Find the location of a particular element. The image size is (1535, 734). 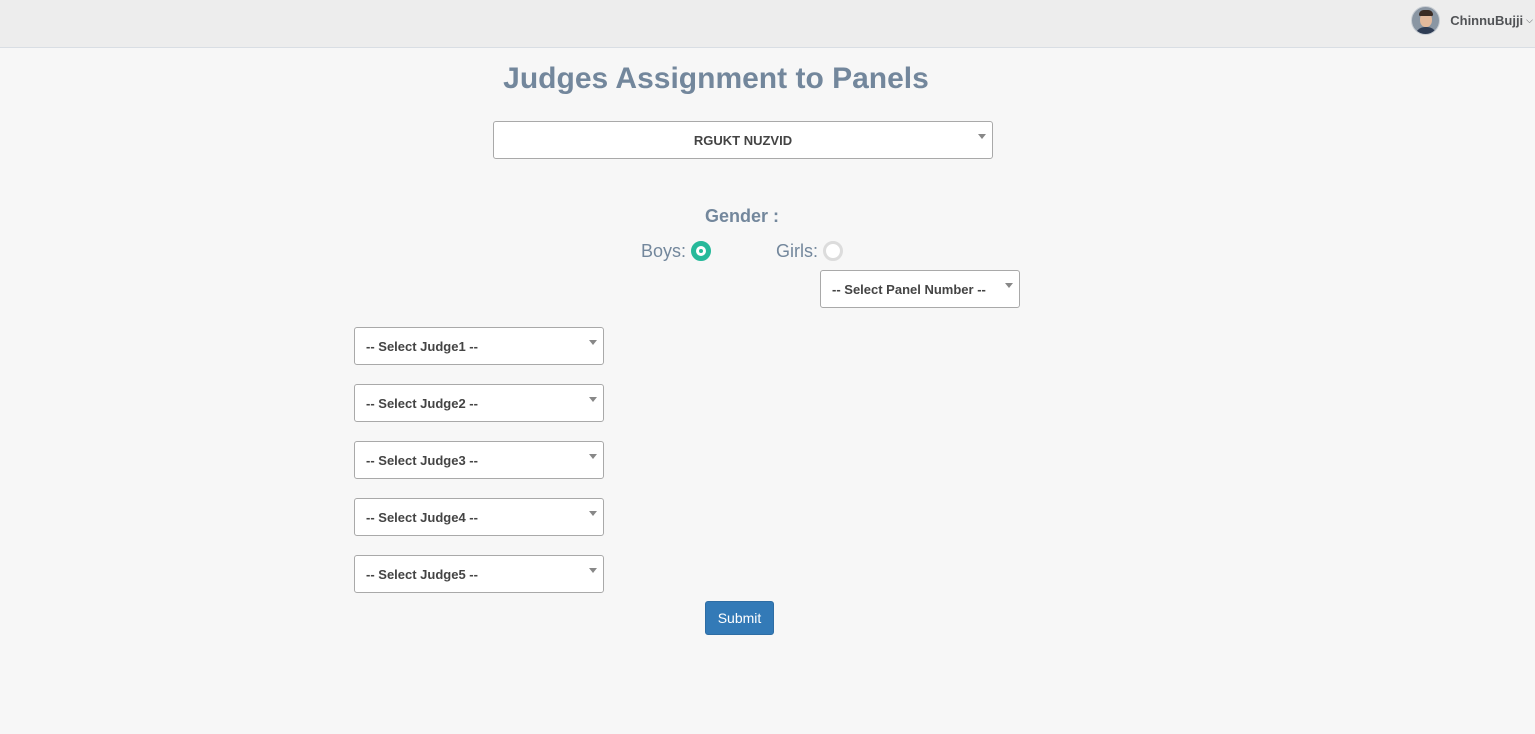

gender-label: Gender : is located at coordinates (741, 216).